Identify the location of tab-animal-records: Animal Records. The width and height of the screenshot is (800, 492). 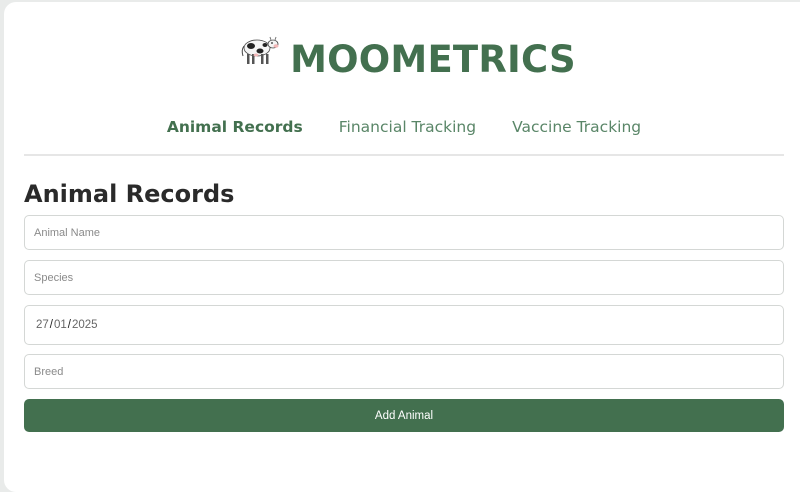
(235, 127).